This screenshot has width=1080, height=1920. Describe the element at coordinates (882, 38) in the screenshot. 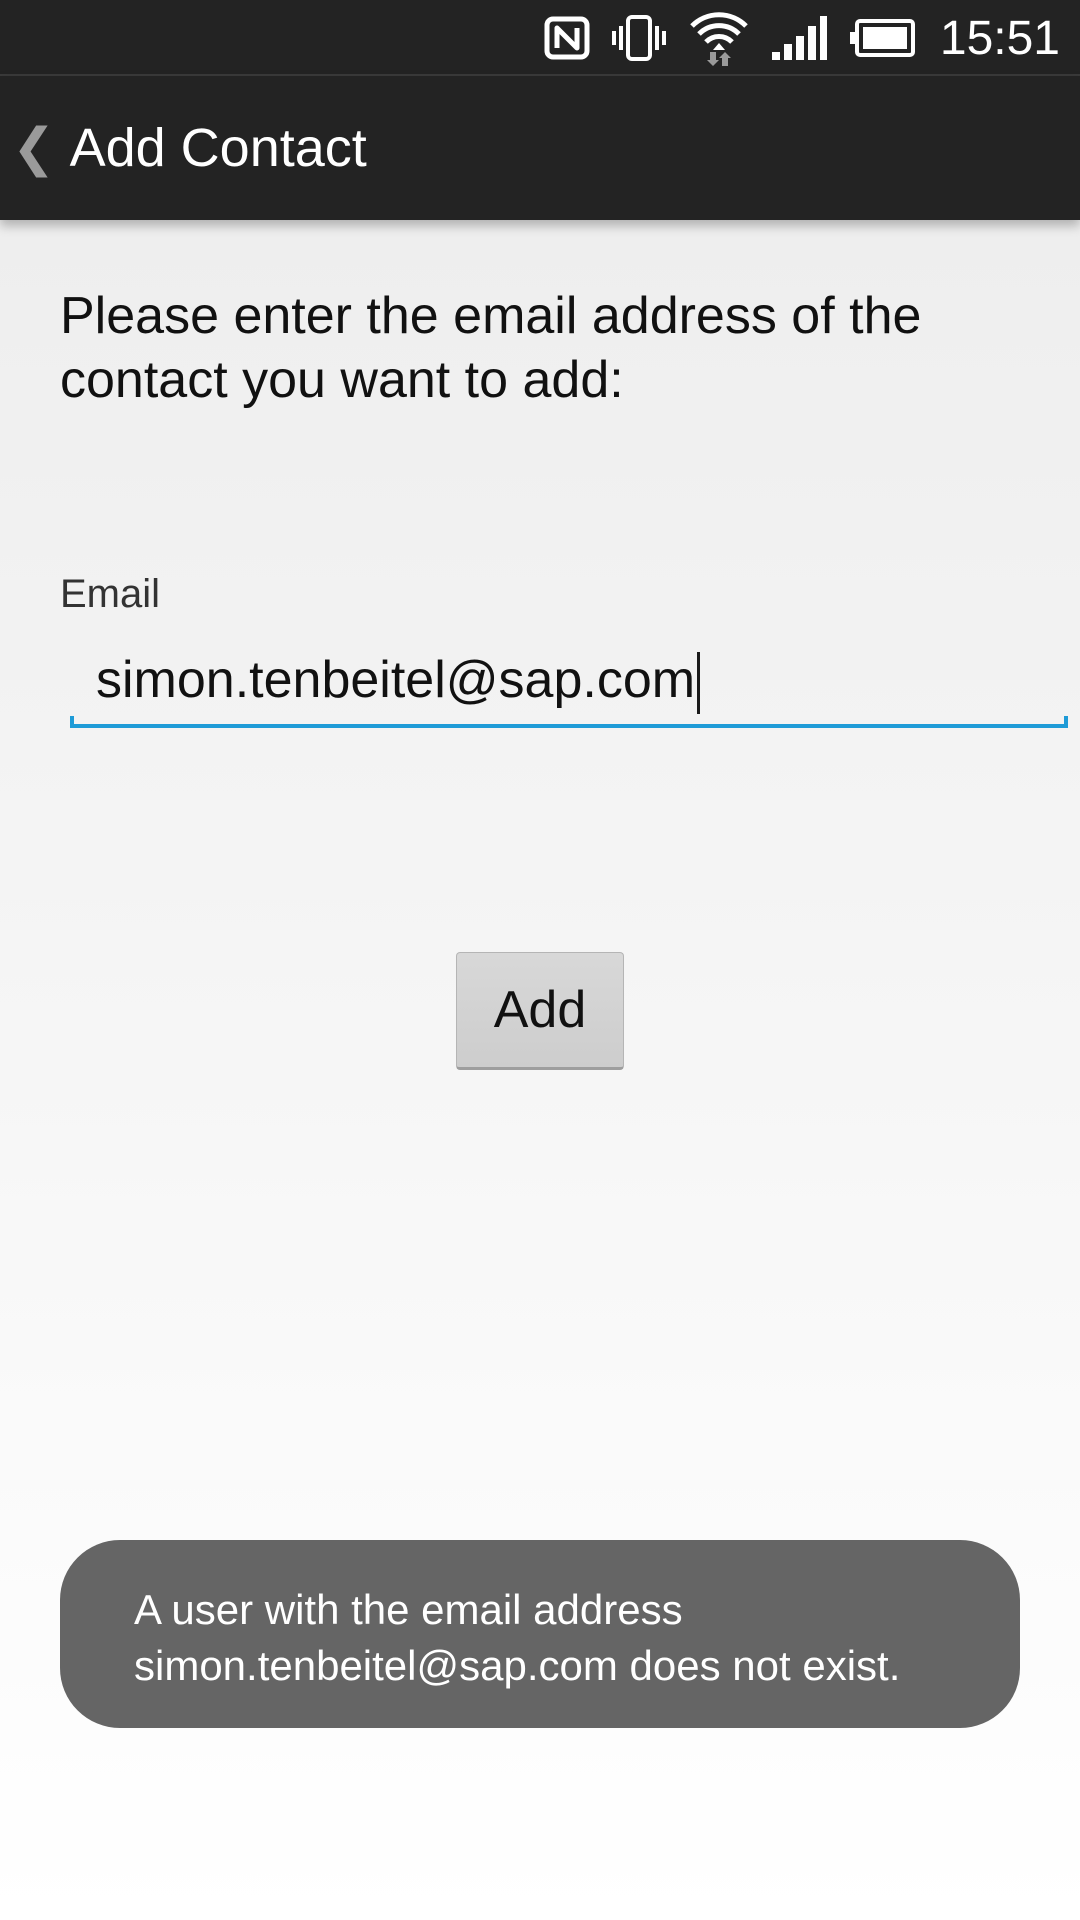

I see `battery-icon` at that location.